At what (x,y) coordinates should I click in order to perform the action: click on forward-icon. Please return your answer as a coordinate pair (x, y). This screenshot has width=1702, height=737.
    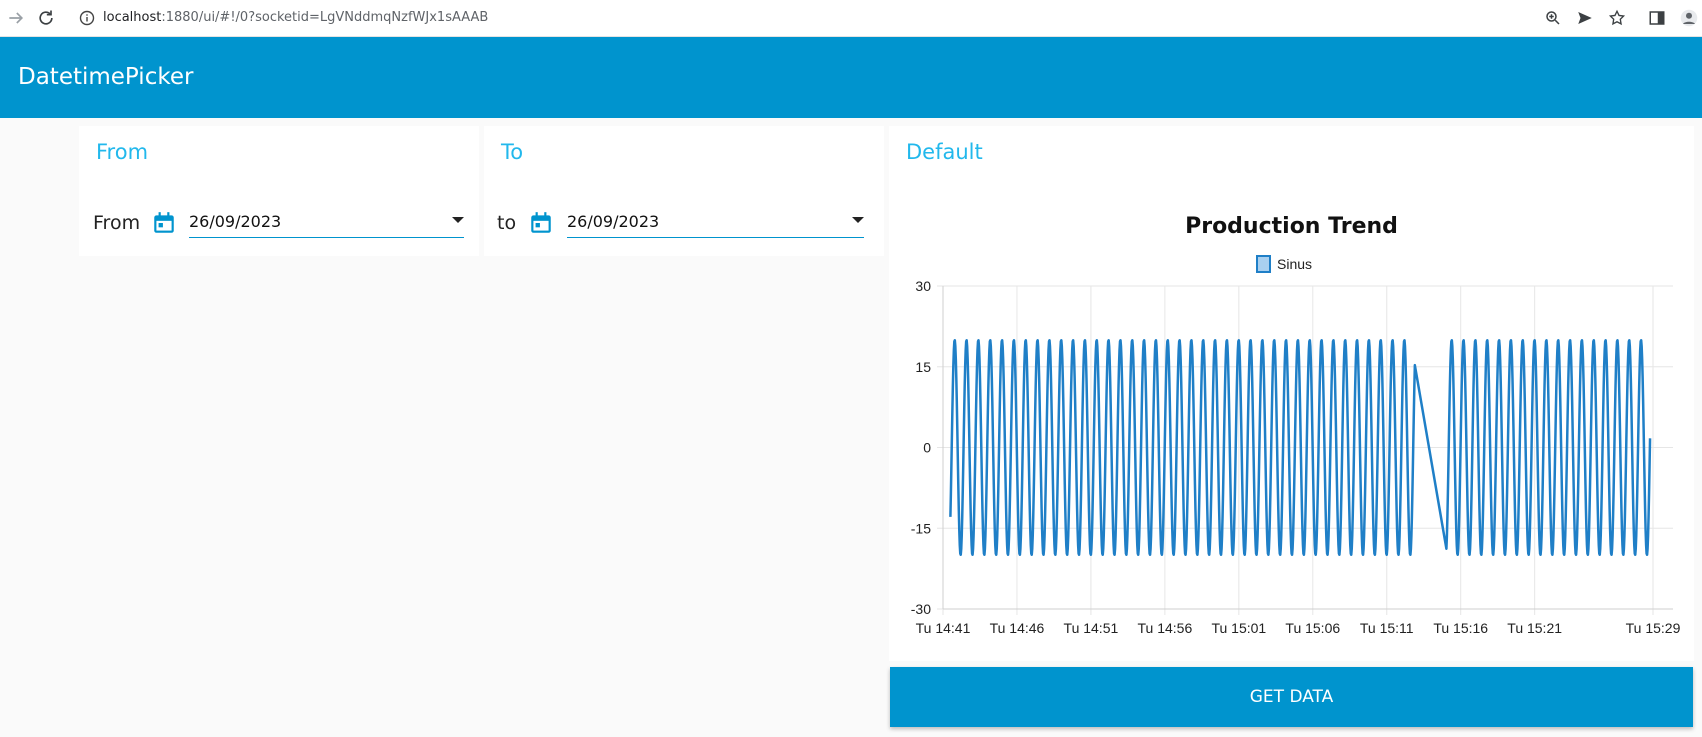
    Looking at the image, I should click on (16, 18).